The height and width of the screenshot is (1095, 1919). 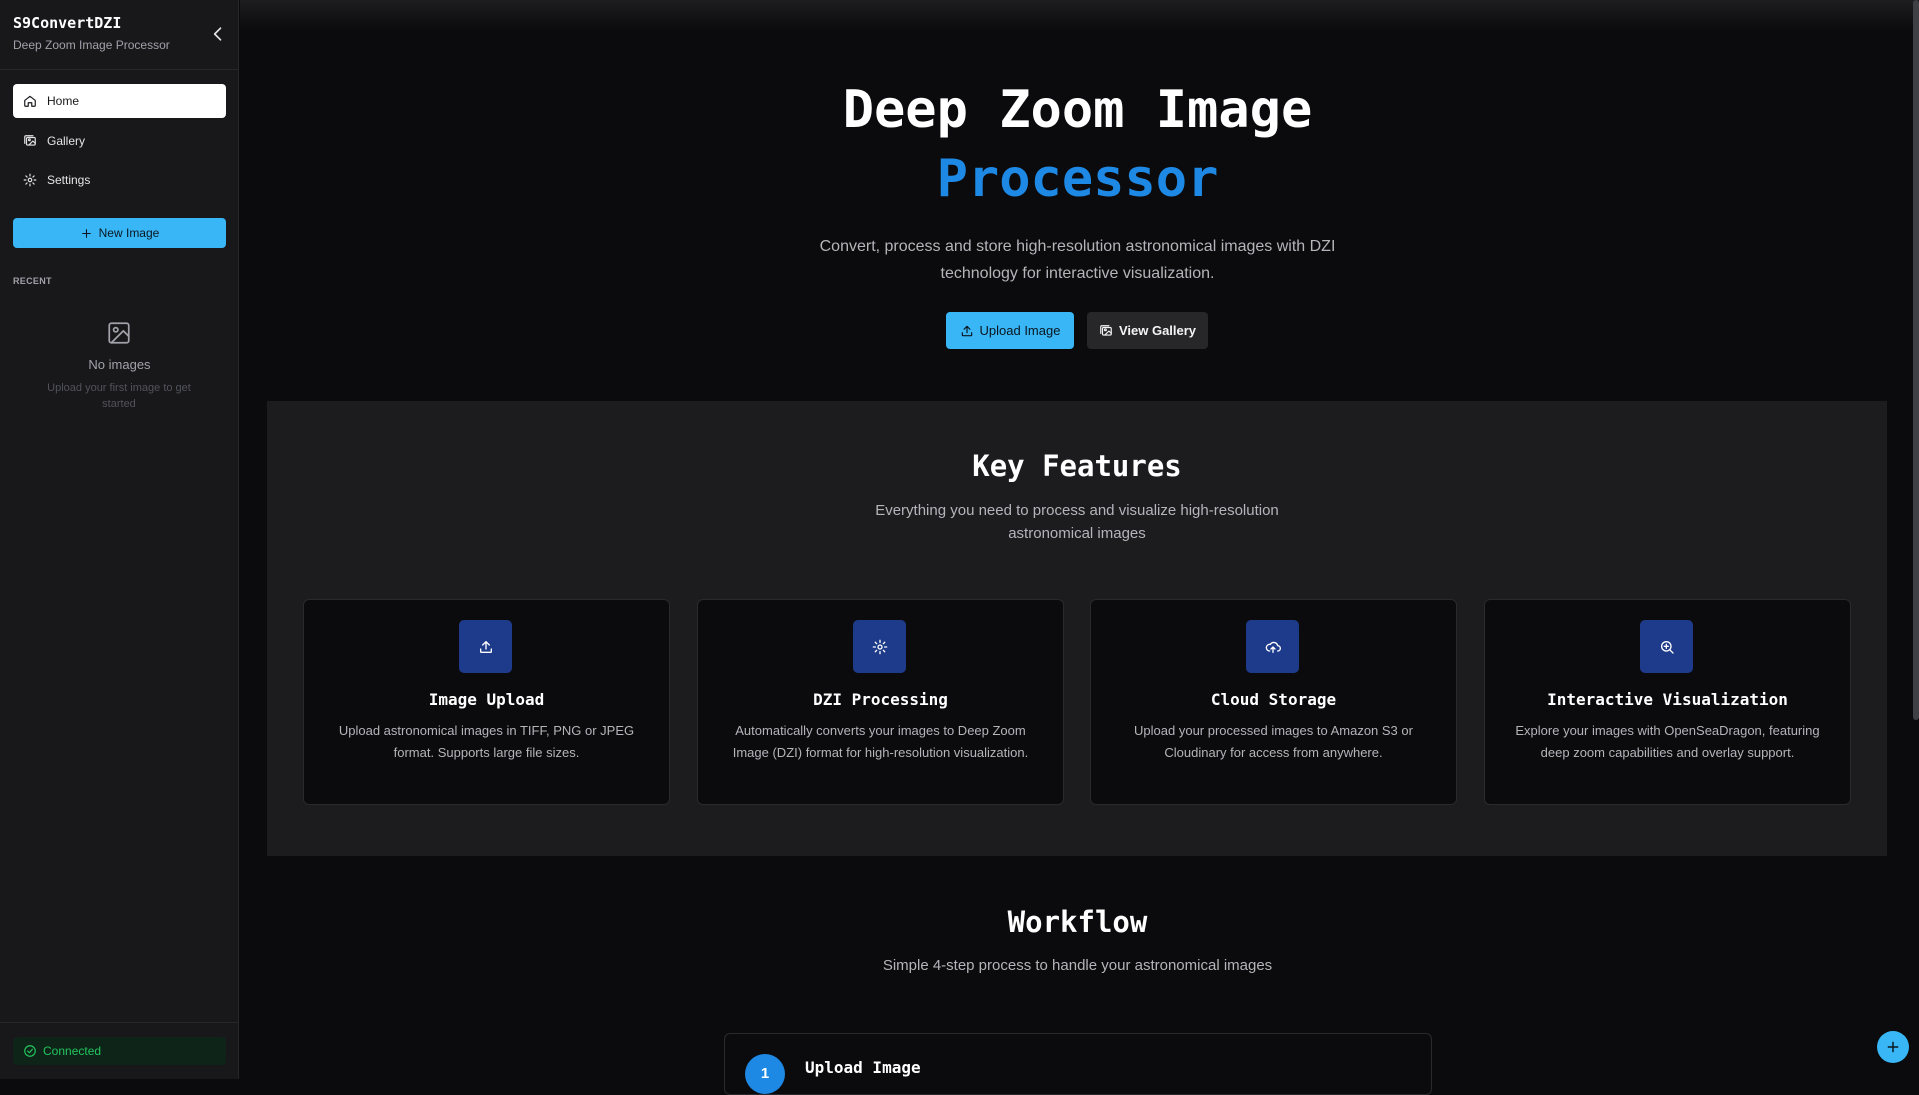 I want to click on upload-image-button: Upload Image, so click(x=1010, y=330).